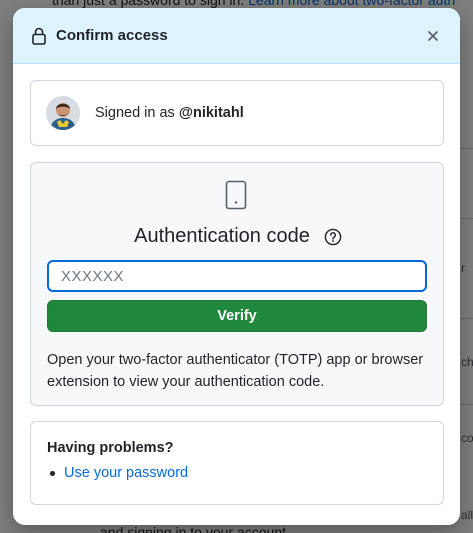  Describe the element at coordinates (222, 236) in the screenshot. I see `auth-heading: Authentication code` at that location.